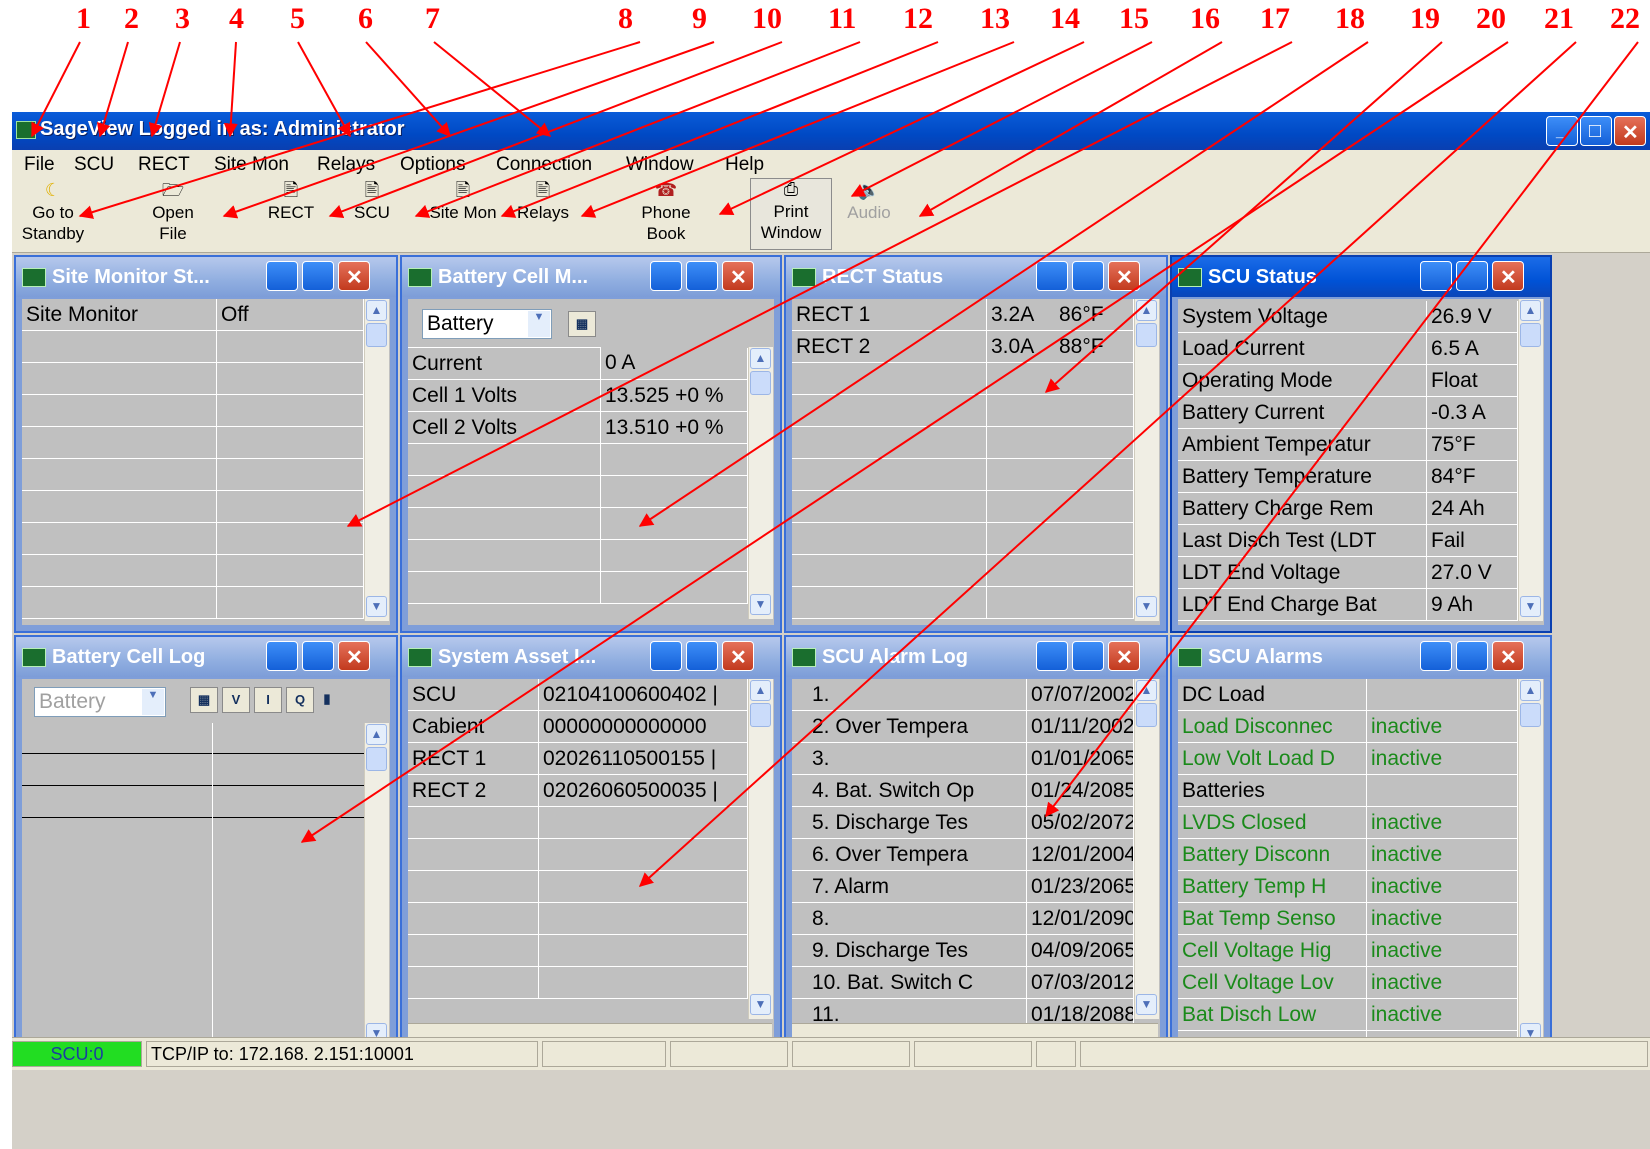 The image size is (1650, 1149). Describe the element at coordinates (1348, 572) in the screenshot. I see `table-row: LDT End Voltage 27.0 V` at that location.